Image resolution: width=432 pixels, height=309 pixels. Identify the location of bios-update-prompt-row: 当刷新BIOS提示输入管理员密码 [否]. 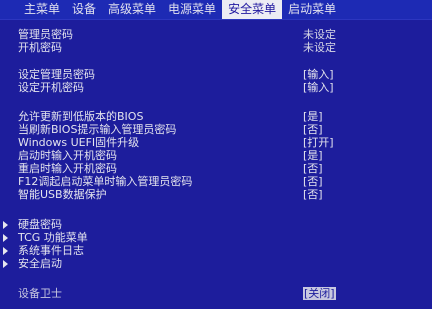
(216, 129).